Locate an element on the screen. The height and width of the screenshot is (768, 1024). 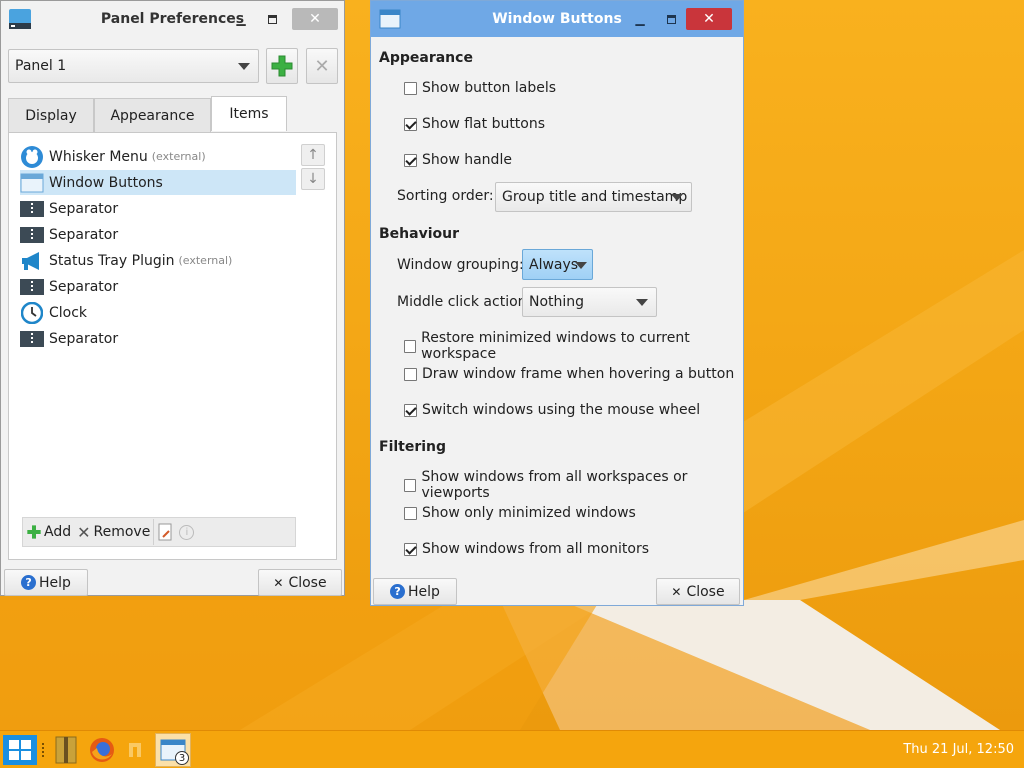
whisker-menu-button is located at coordinates (20, 750).